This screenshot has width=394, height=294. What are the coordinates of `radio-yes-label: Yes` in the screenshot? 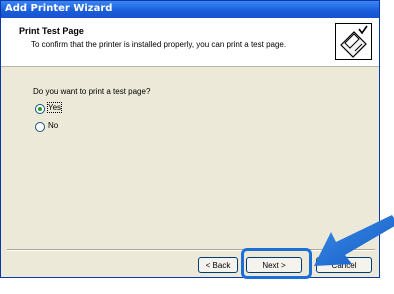 It's located at (54, 107).